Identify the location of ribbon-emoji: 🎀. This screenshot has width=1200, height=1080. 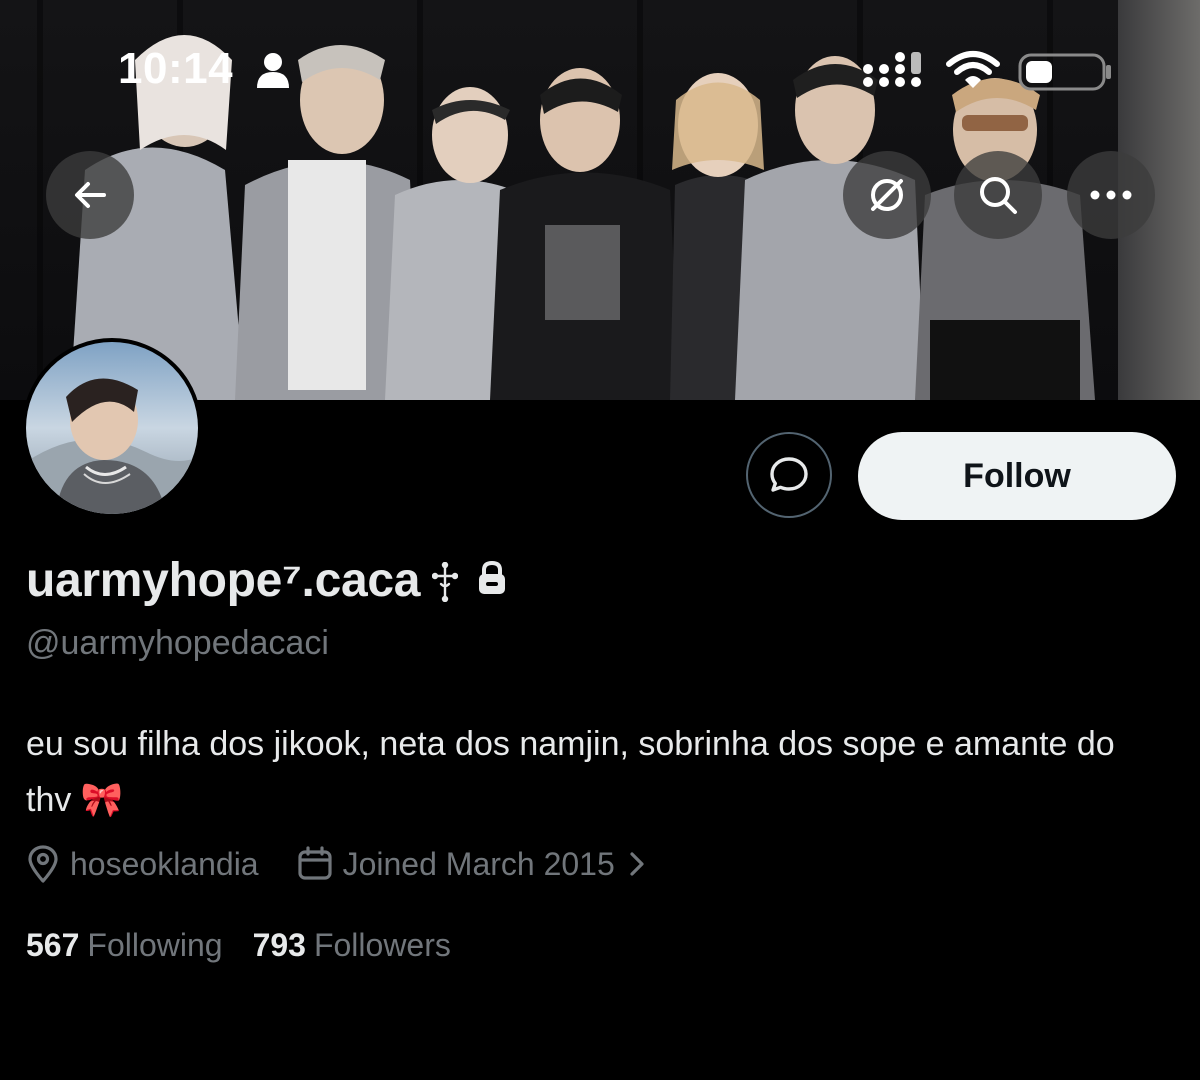
(102, 800).